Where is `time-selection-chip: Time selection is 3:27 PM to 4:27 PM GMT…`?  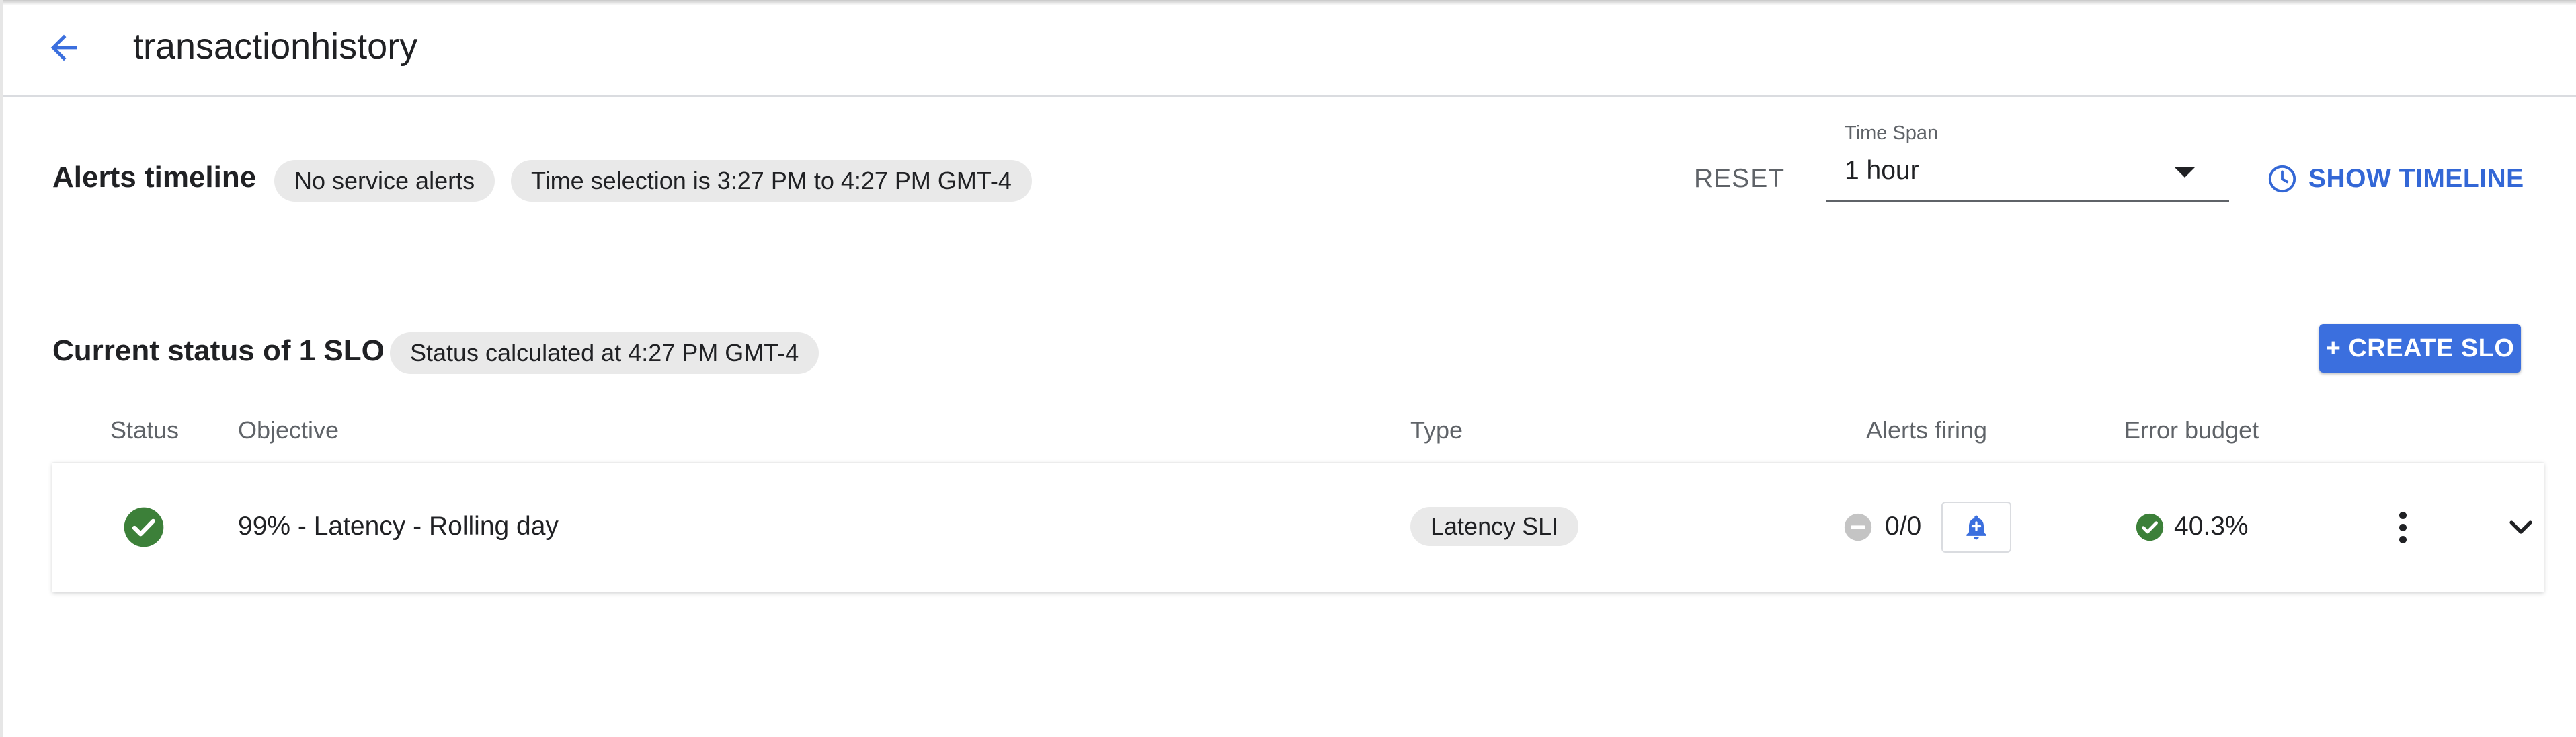
time-selection-chip: Time selection is 3:27 PM to 4:27 PM GMT… is located at coordinates (771, 181).